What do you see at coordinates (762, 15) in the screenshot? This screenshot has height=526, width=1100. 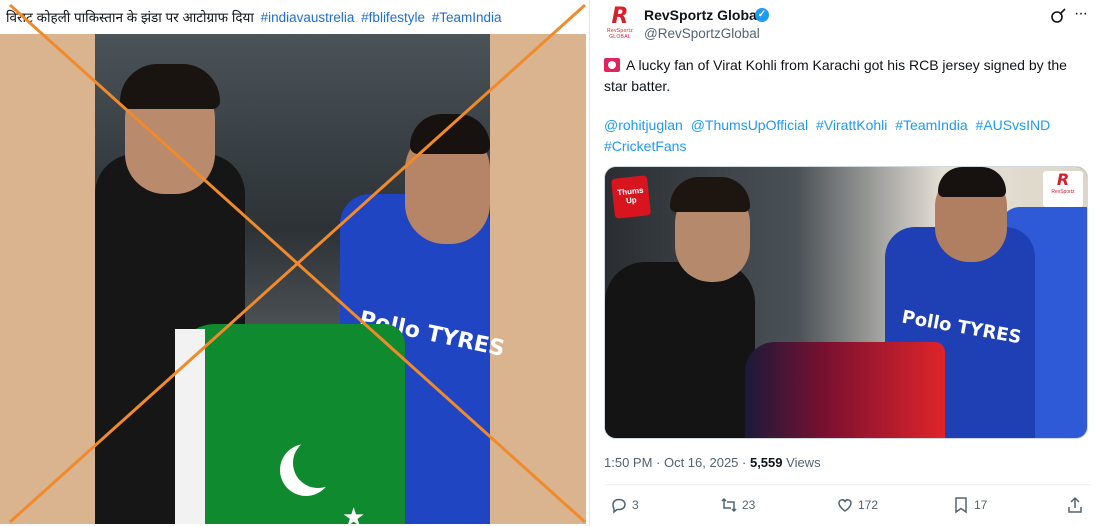 I see `verified-badge-icon: ✓` at bounding box center [762, 15].